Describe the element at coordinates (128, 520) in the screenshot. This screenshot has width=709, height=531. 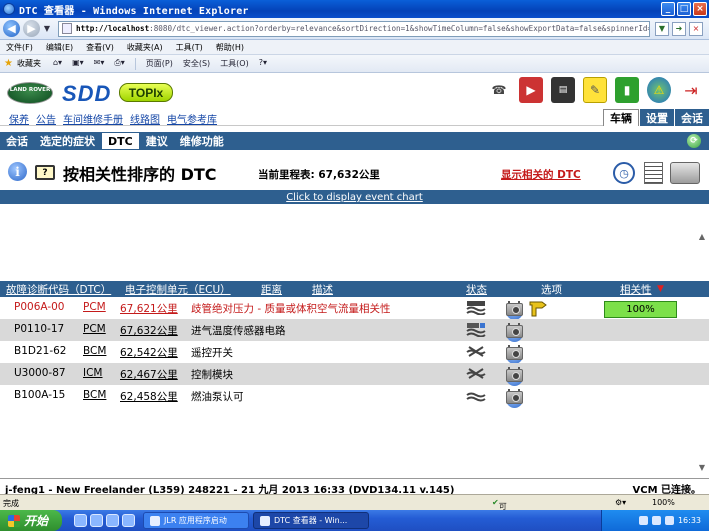
I see `quicklaunch-app-icon` at that location.